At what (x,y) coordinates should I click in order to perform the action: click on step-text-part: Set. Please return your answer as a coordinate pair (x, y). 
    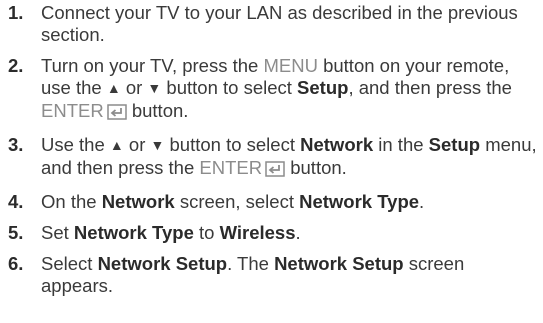
    Looking at the image, I should click on (57, 232).